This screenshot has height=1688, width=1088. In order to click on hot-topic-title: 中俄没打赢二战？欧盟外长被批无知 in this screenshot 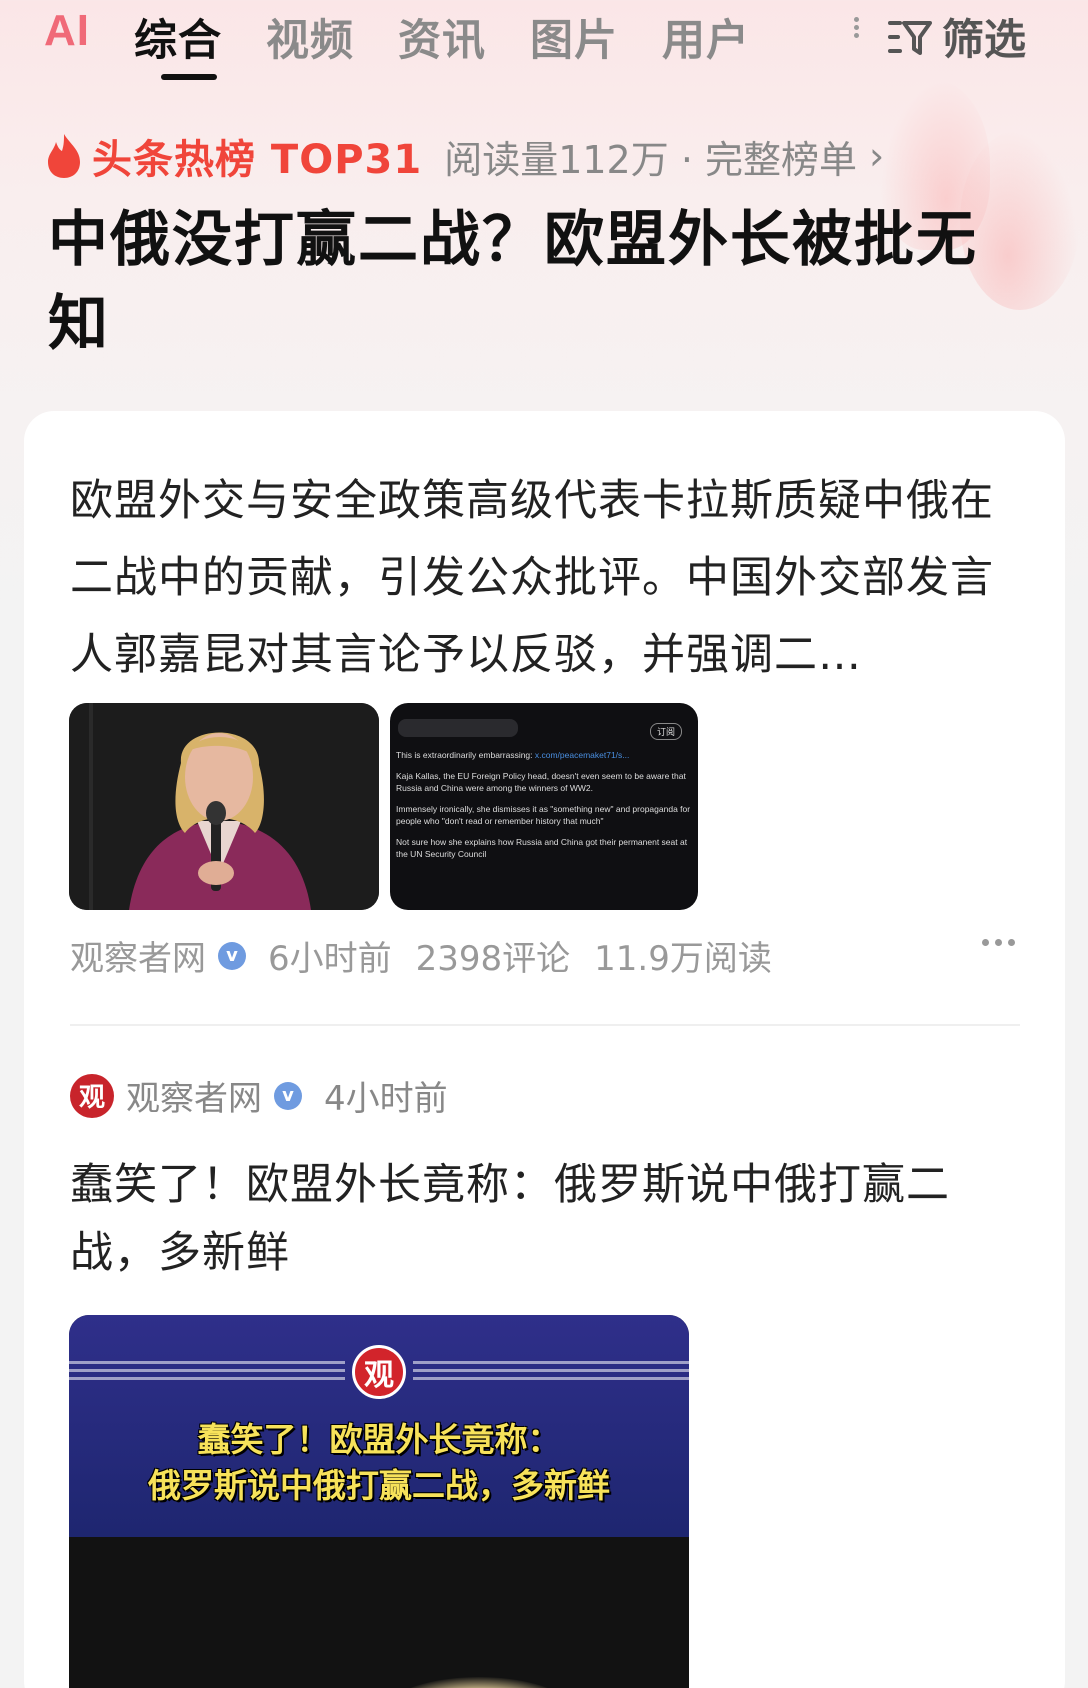, I will do `click(543, 282)`.